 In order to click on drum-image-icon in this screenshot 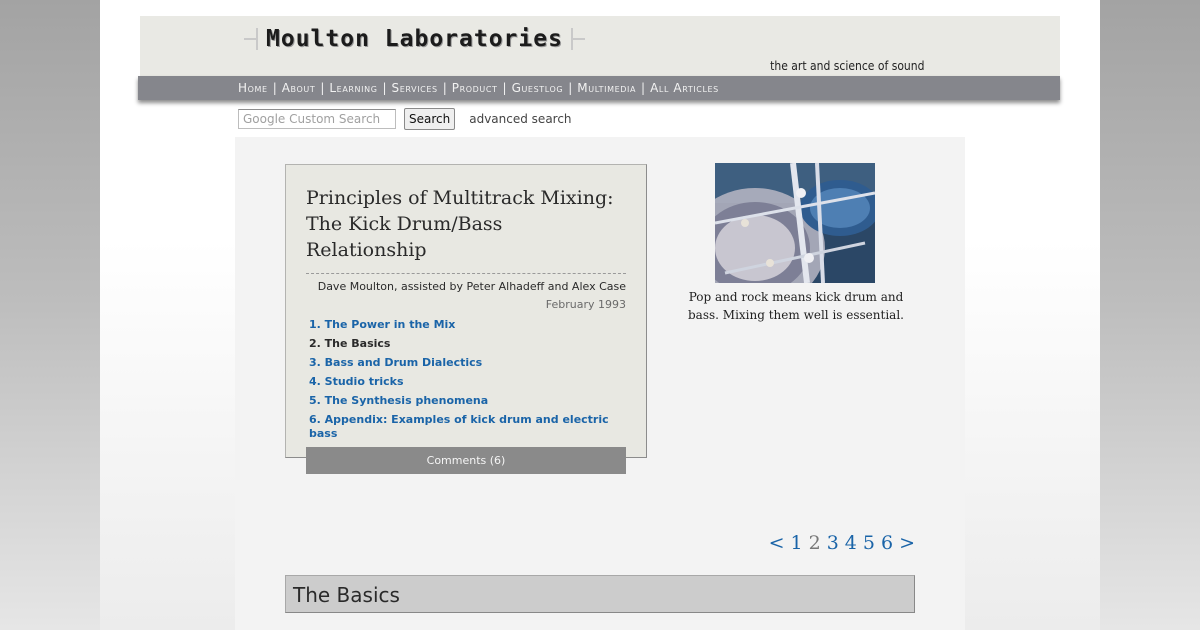, I will do `click(795, 223)`.